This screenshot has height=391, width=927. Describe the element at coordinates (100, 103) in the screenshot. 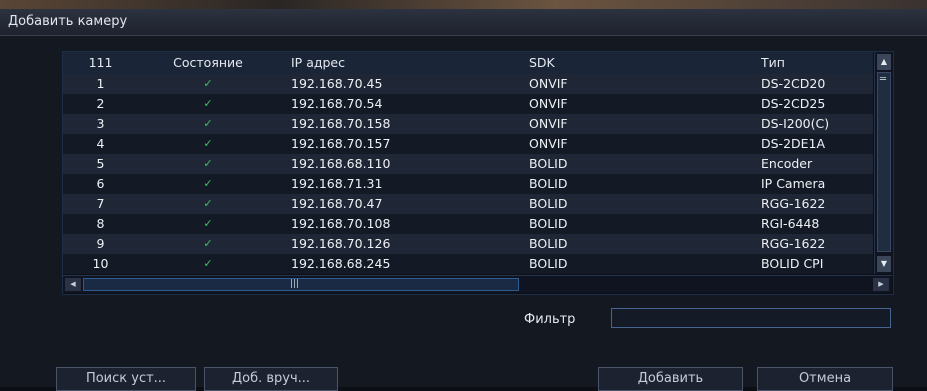

I see `row-num: 2` at that location.